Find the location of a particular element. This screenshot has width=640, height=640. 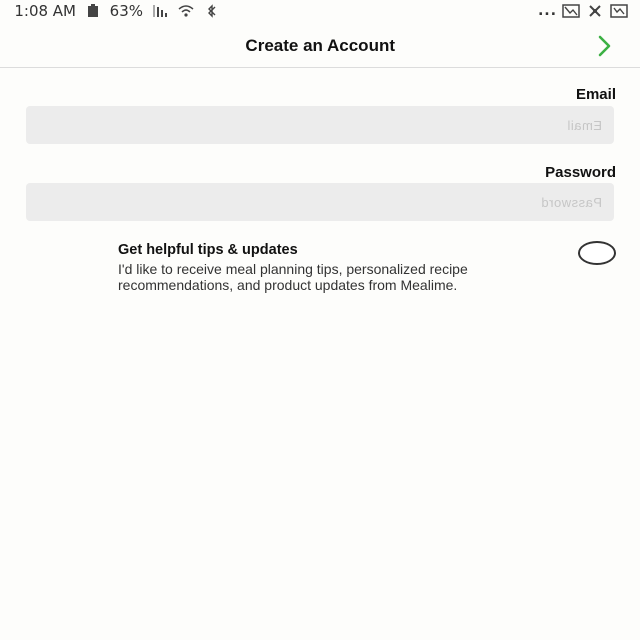

fan-icon is located at coordinates (595, 11).